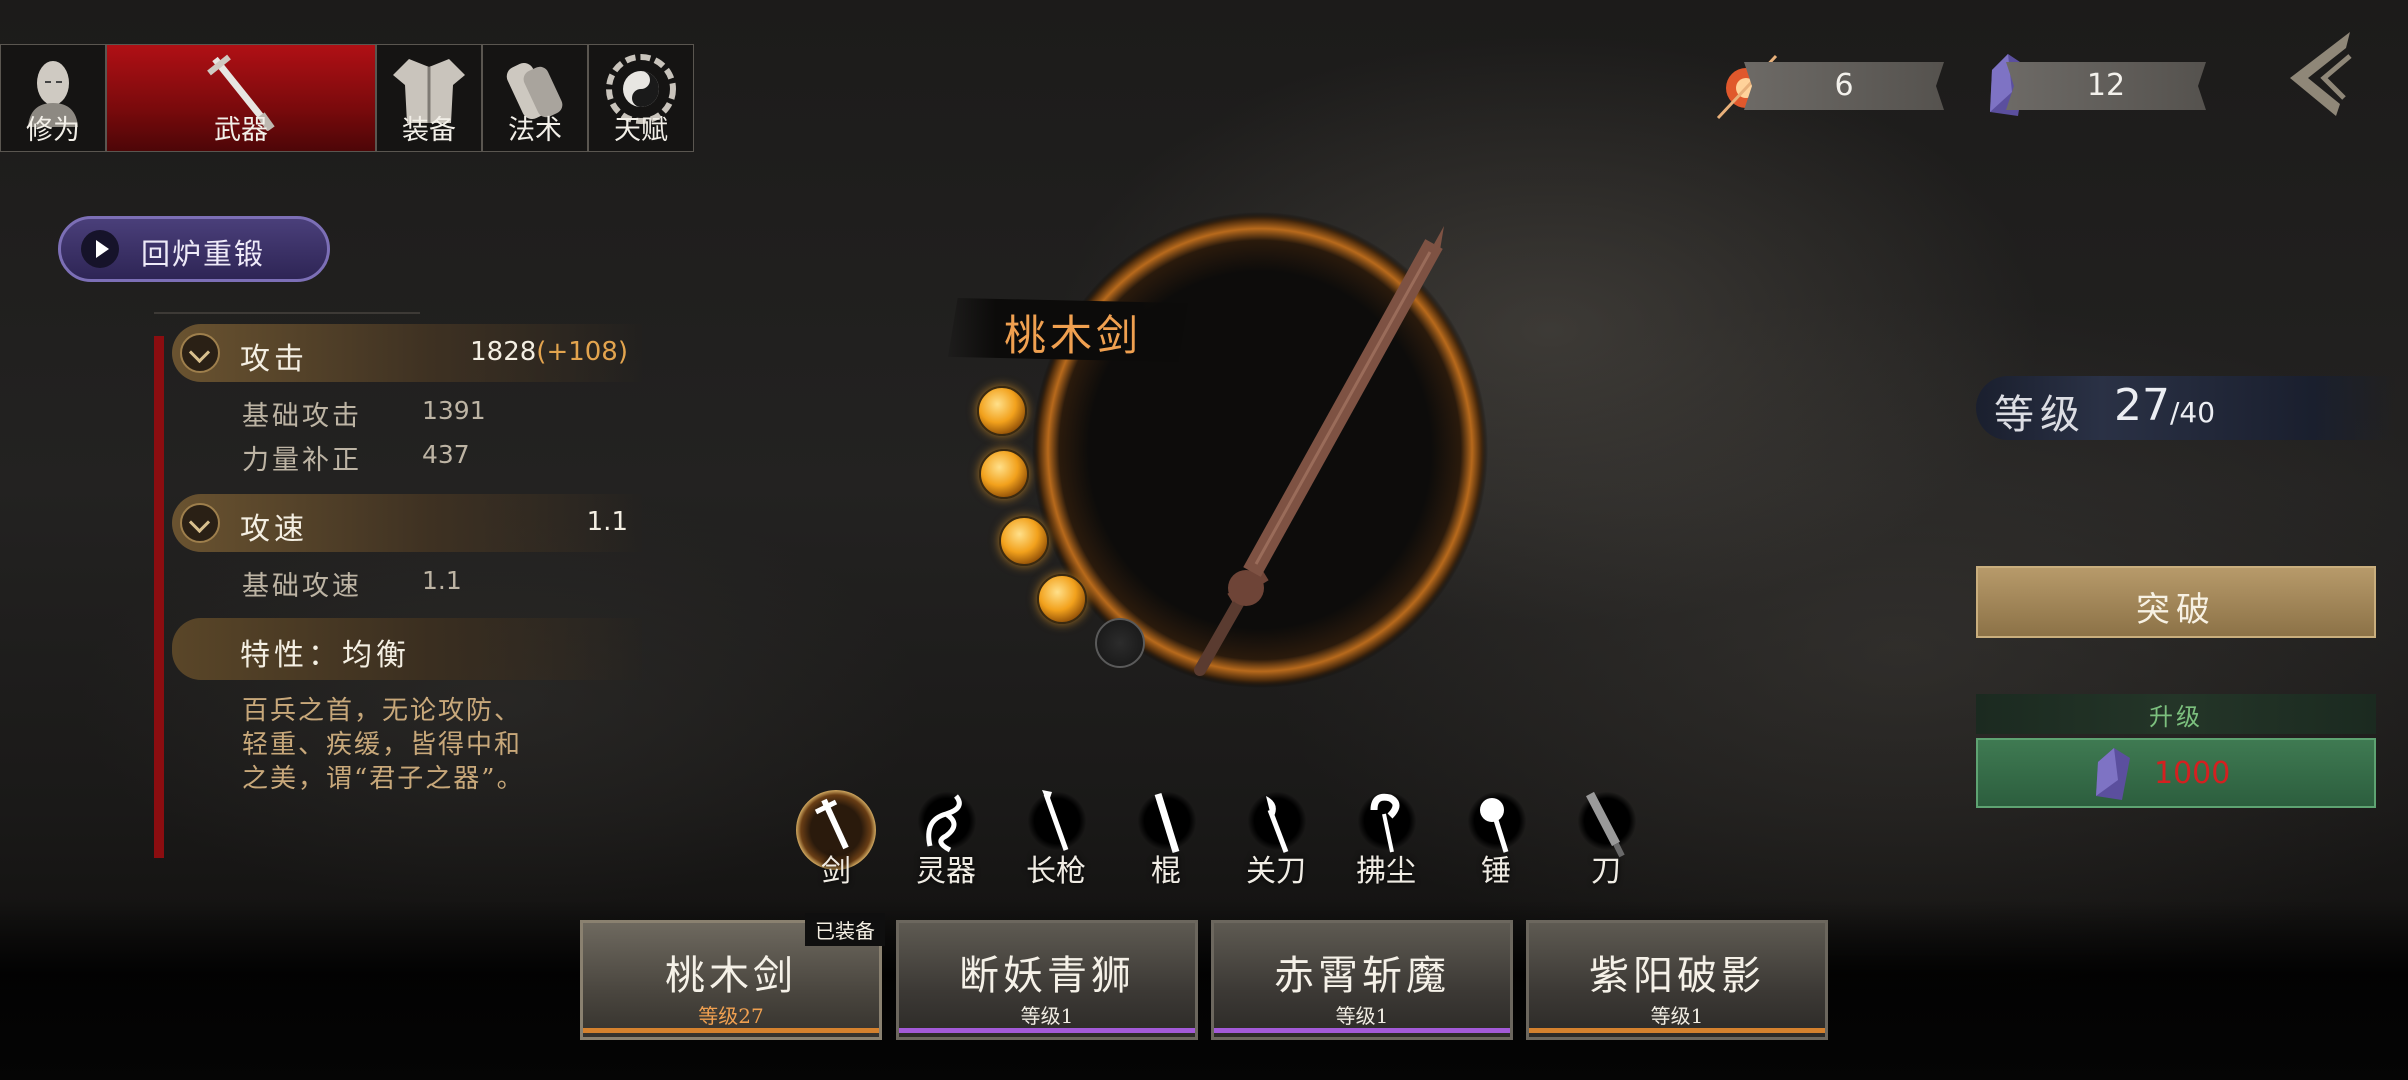  Describe the element at coordinates (274, 529) in the screenshot. I see `attack-speed-label: 攻速` at that location.